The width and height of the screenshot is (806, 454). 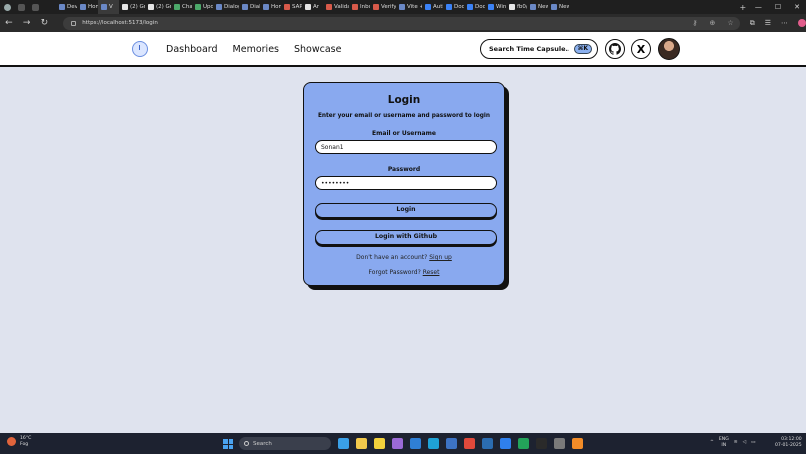 I want to click on store-icon, so click(x=451, y=443).